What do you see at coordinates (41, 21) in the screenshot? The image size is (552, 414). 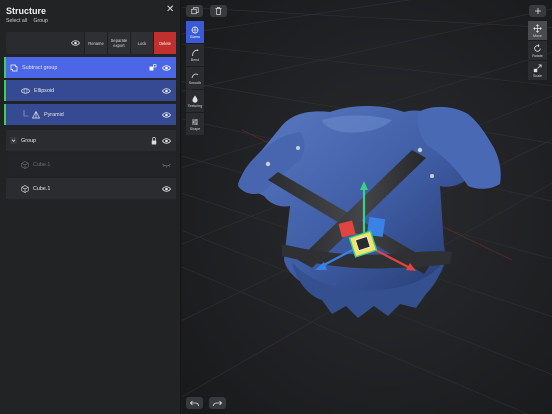 I see `group-link: Group` at bounding box center [41, 21].